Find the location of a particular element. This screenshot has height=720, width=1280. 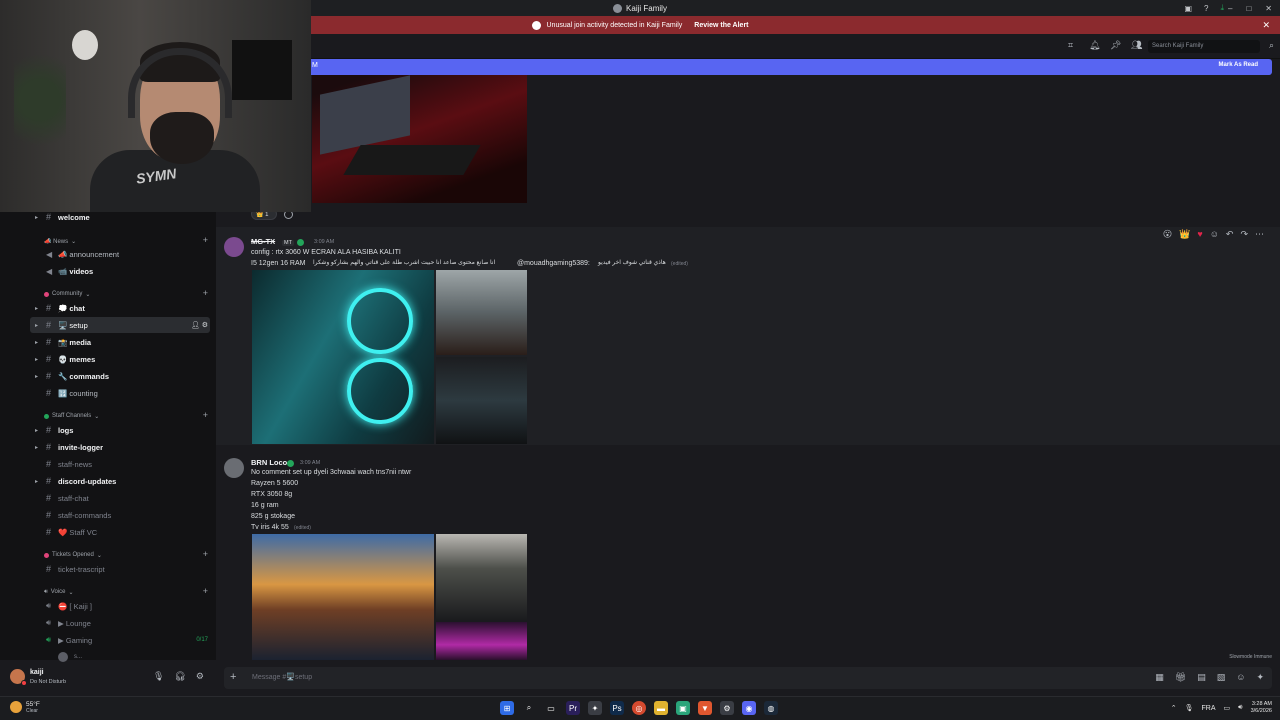

forward-icon: ↷ is located at coordinates (1244, 234).